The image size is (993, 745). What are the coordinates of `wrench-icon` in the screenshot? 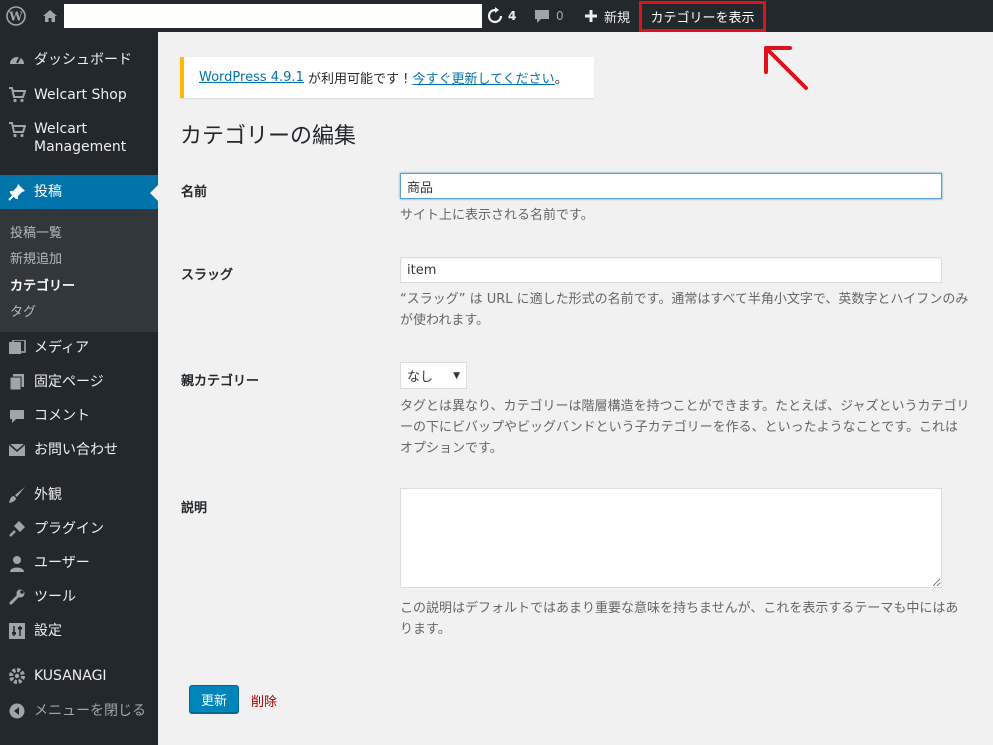 It's located at (17, 597).